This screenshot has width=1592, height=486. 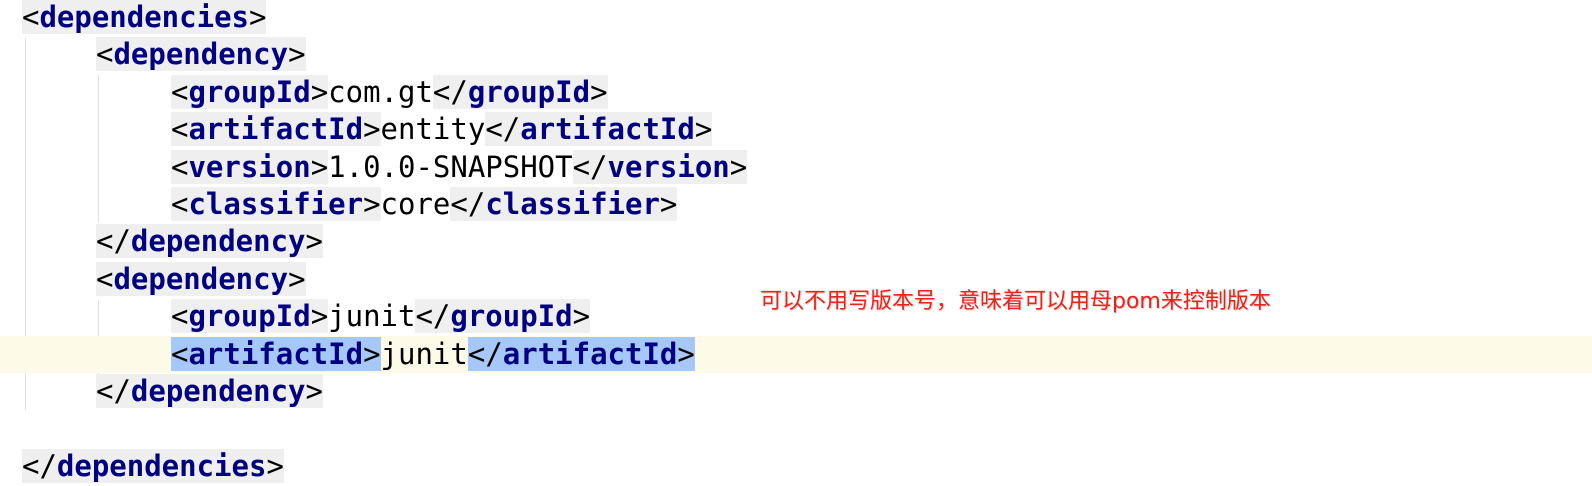 I want to click on element-text: com.gt, so click(x=380, y=91).